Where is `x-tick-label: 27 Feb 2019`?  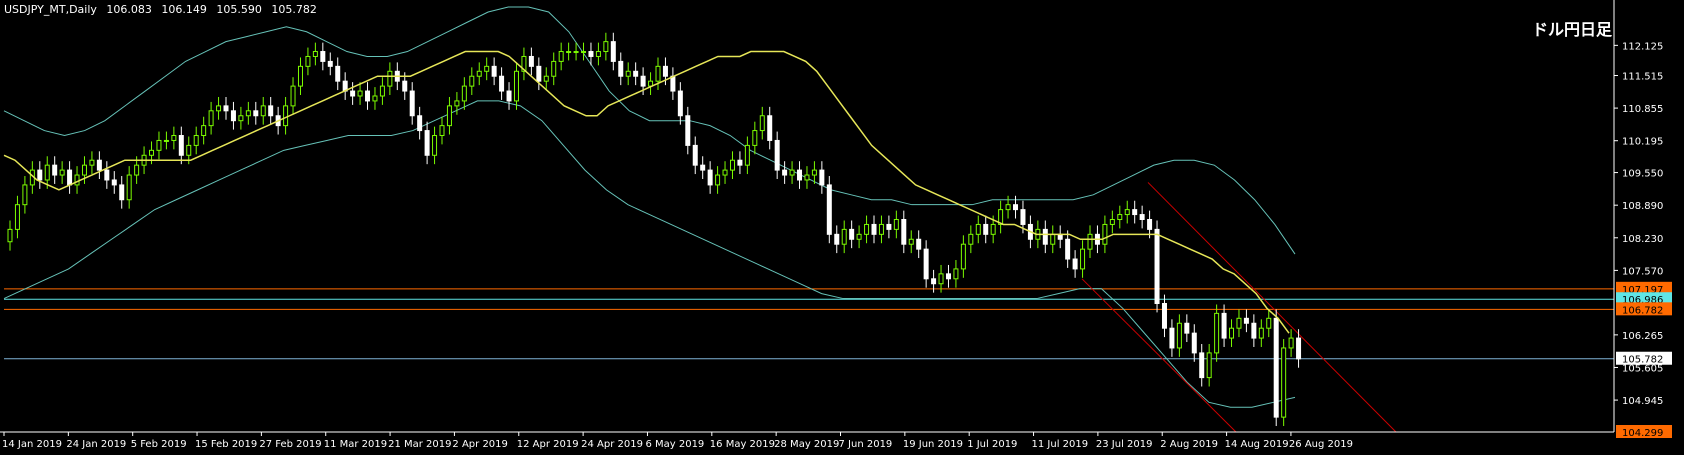
x-tick-label: 27 Feb 2019 is located at coordinates (290, 444).